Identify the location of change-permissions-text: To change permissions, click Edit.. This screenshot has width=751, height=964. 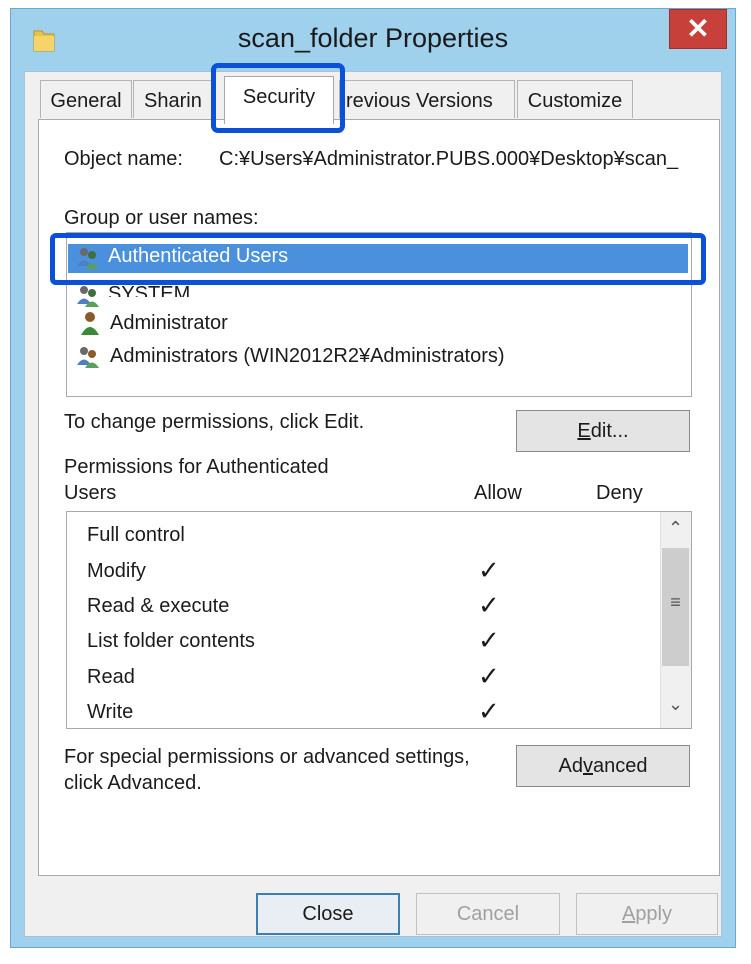
(214, 422).